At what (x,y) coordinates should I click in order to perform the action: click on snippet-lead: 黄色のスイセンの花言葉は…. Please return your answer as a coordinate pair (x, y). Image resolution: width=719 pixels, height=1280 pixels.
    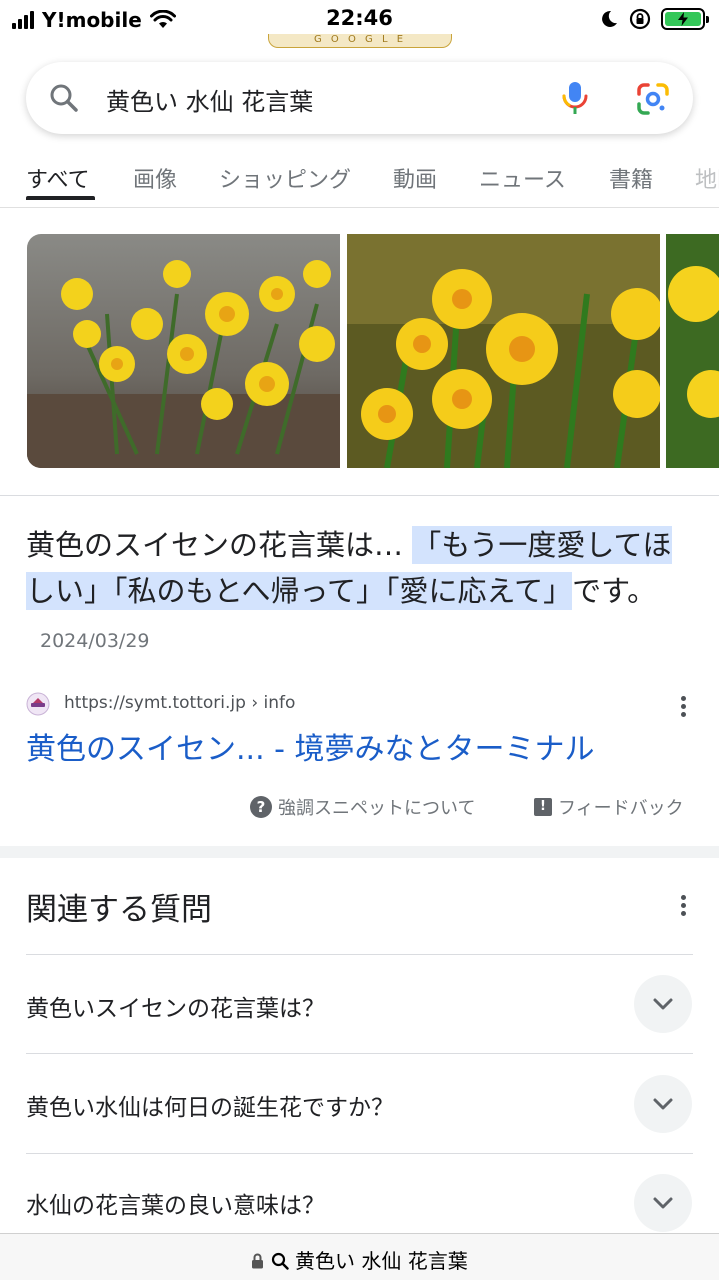
    Looking at the image, I should click on (219, 545).